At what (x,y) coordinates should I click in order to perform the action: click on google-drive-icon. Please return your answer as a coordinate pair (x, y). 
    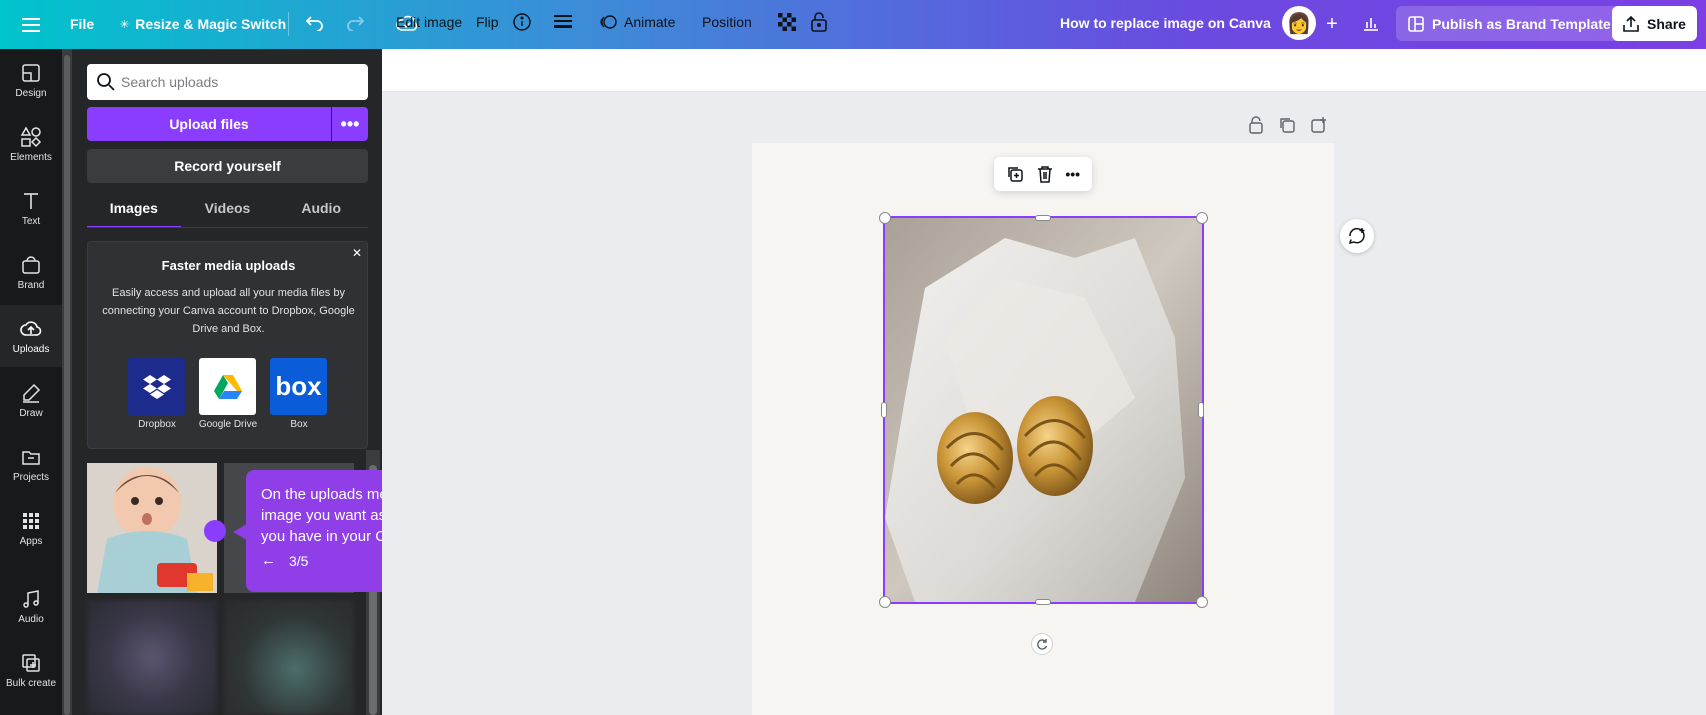
    Looking at the image, I should click on (227, 386).